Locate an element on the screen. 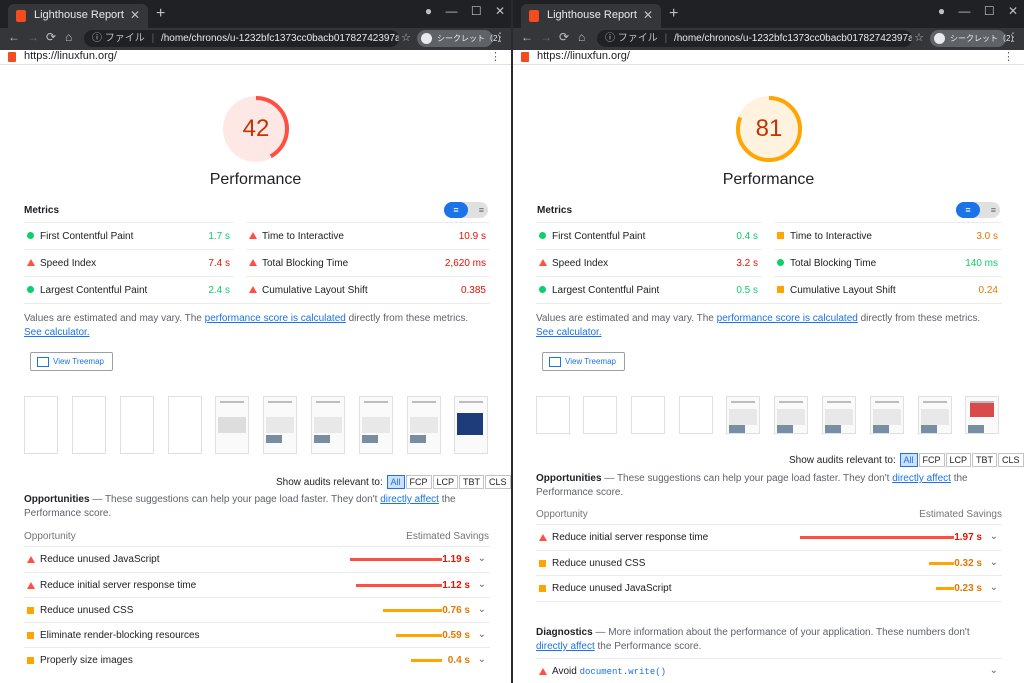 The height and width of the screenshot is (683, 1024). opportunity-row: Properly size images 0.4 s ⌄ is located at coordinates (257, 660).